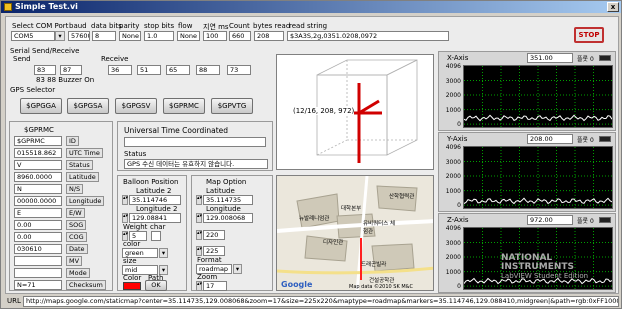 Image resolution: width=622 pixels, height=309 pixels. What do you see at coordinates (41, 106) in the screenshot?
I see `gpgga-button: $GPGGA` at bounding box center [41, 106].